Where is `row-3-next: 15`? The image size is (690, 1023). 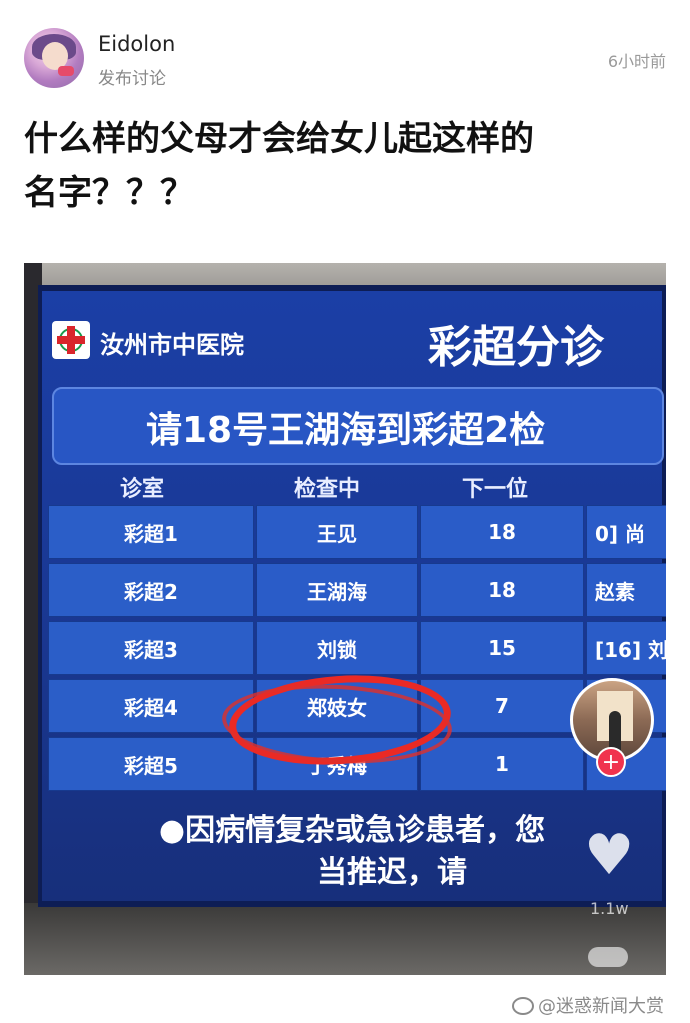 row-3-next: 15 is located at coordinates (502, 648).